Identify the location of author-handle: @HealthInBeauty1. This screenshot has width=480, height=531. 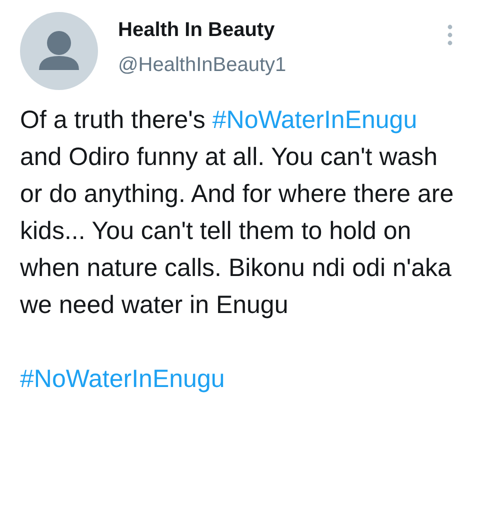
(272, 65).